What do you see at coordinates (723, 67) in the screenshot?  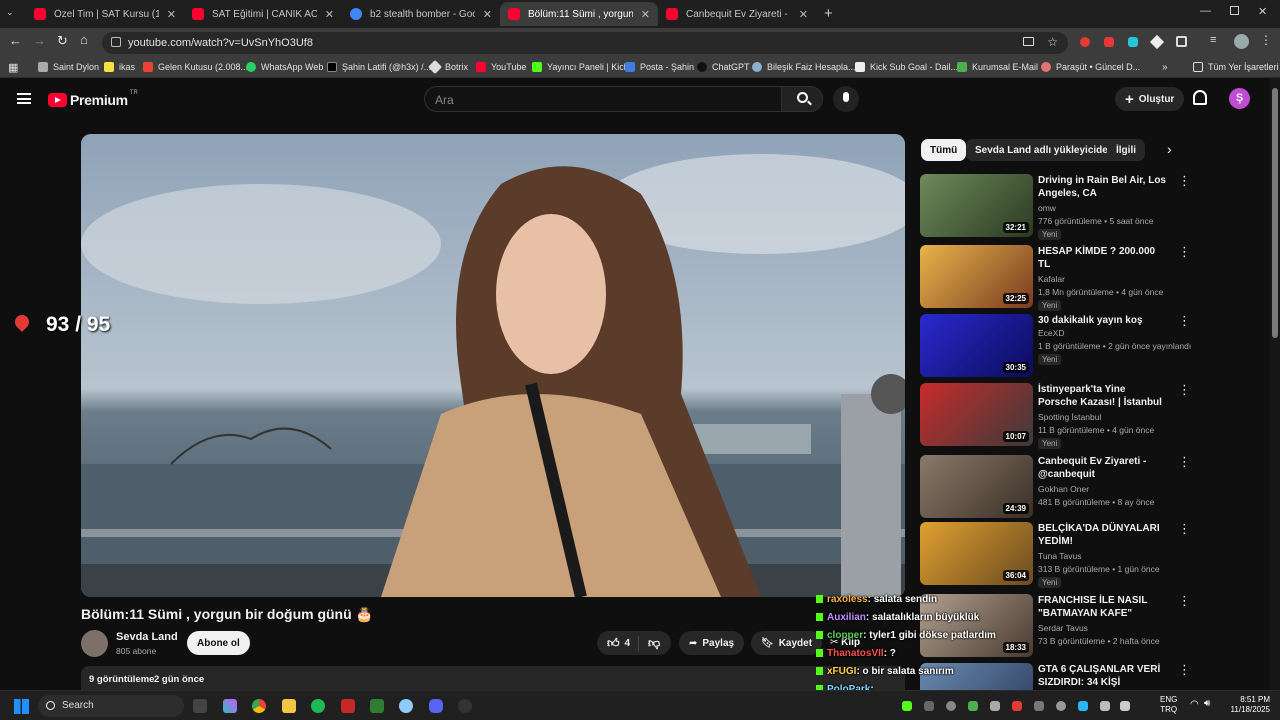 I see `bookmark-item: ChatGPT` at bounding box center [723, 67].